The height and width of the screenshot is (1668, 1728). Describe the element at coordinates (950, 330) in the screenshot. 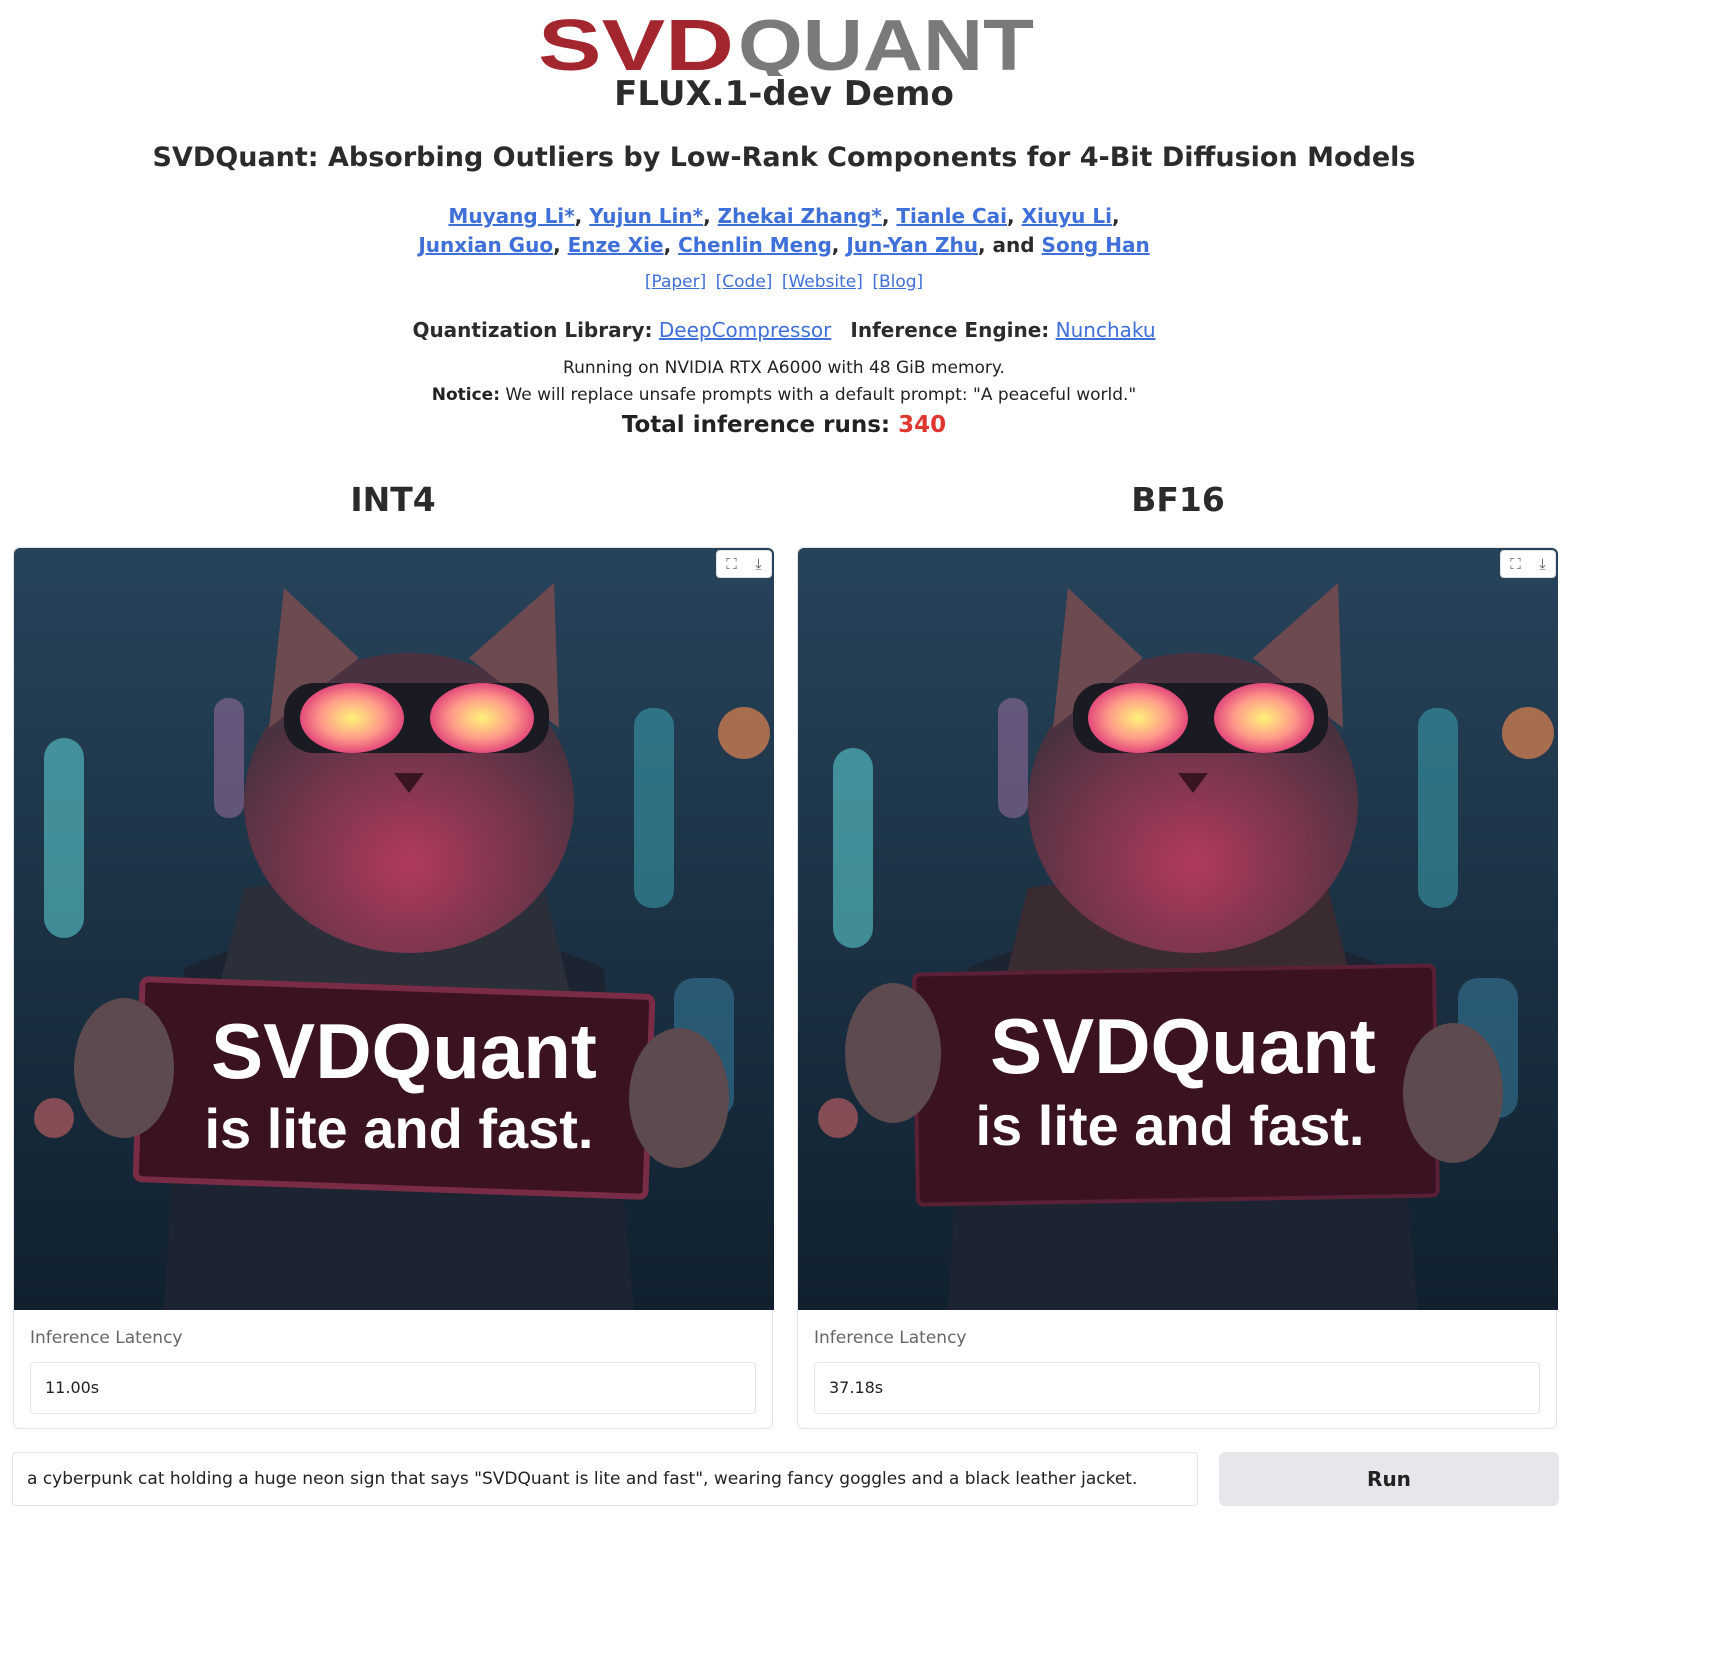

I see `engine-label: Inference Engine:` at that location.